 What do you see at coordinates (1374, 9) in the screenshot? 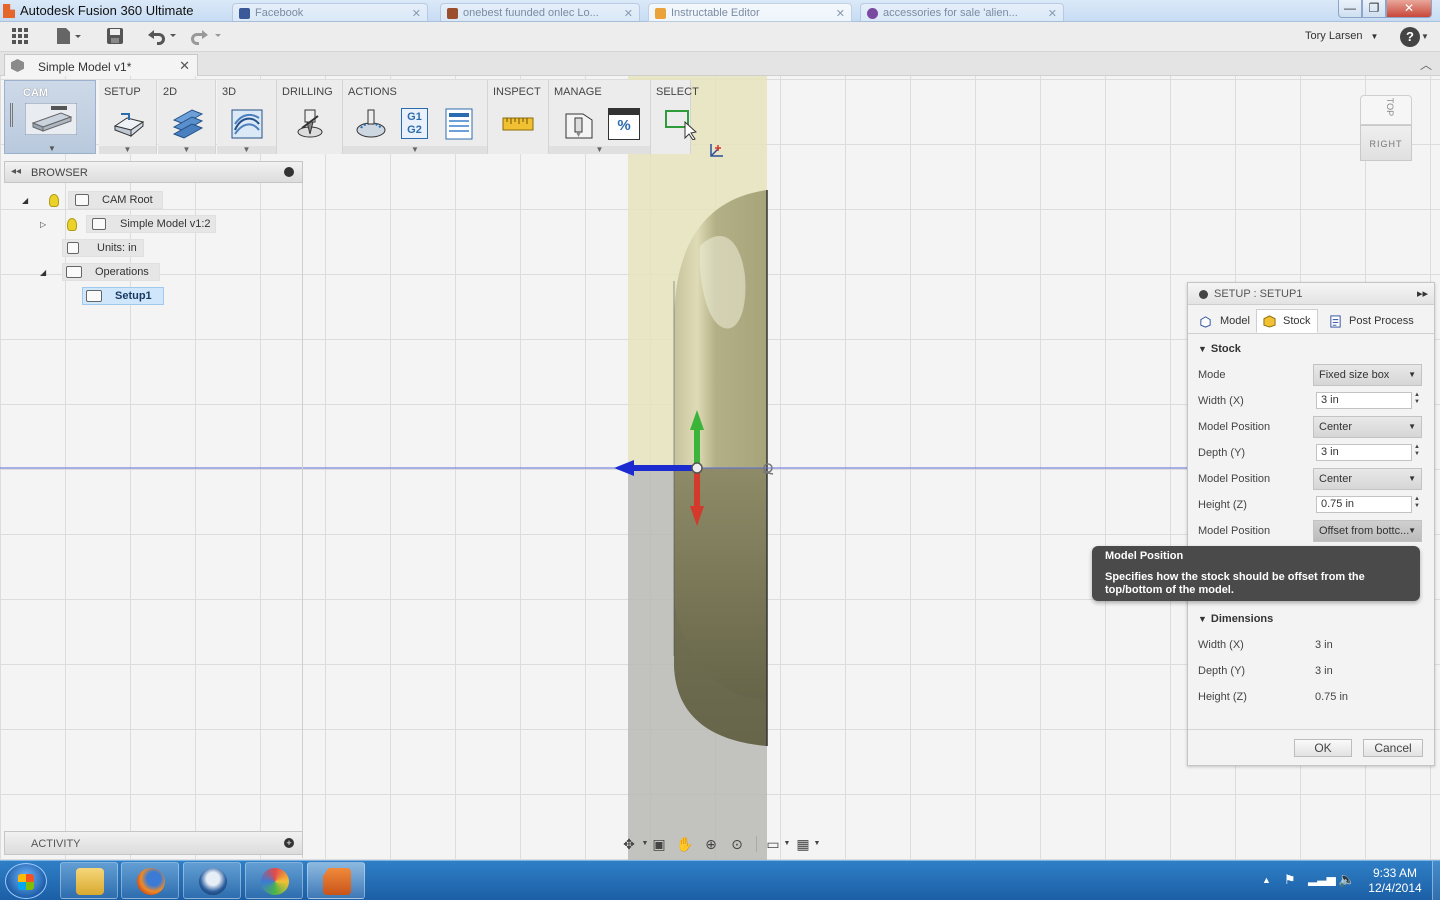
I see `maximize-button: ❐` at bounding box center [1374, 9].